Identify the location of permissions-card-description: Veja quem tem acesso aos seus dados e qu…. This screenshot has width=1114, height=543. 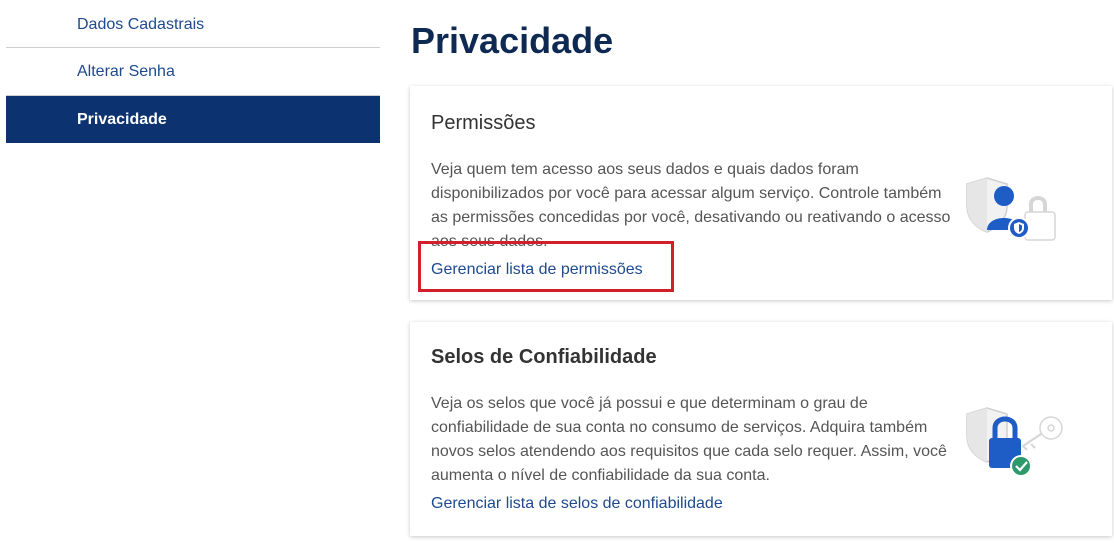
(691, 205).